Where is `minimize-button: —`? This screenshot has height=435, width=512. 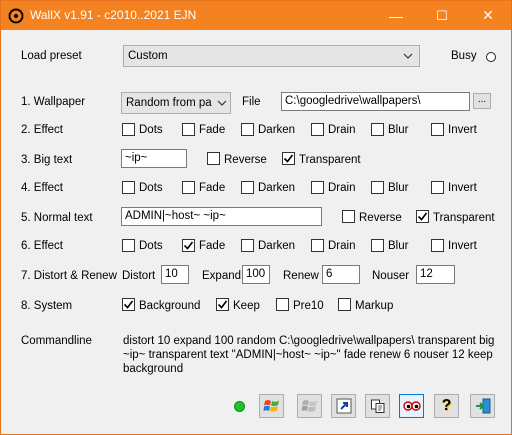
minimize-button: — is located at coordinates (396, 15).